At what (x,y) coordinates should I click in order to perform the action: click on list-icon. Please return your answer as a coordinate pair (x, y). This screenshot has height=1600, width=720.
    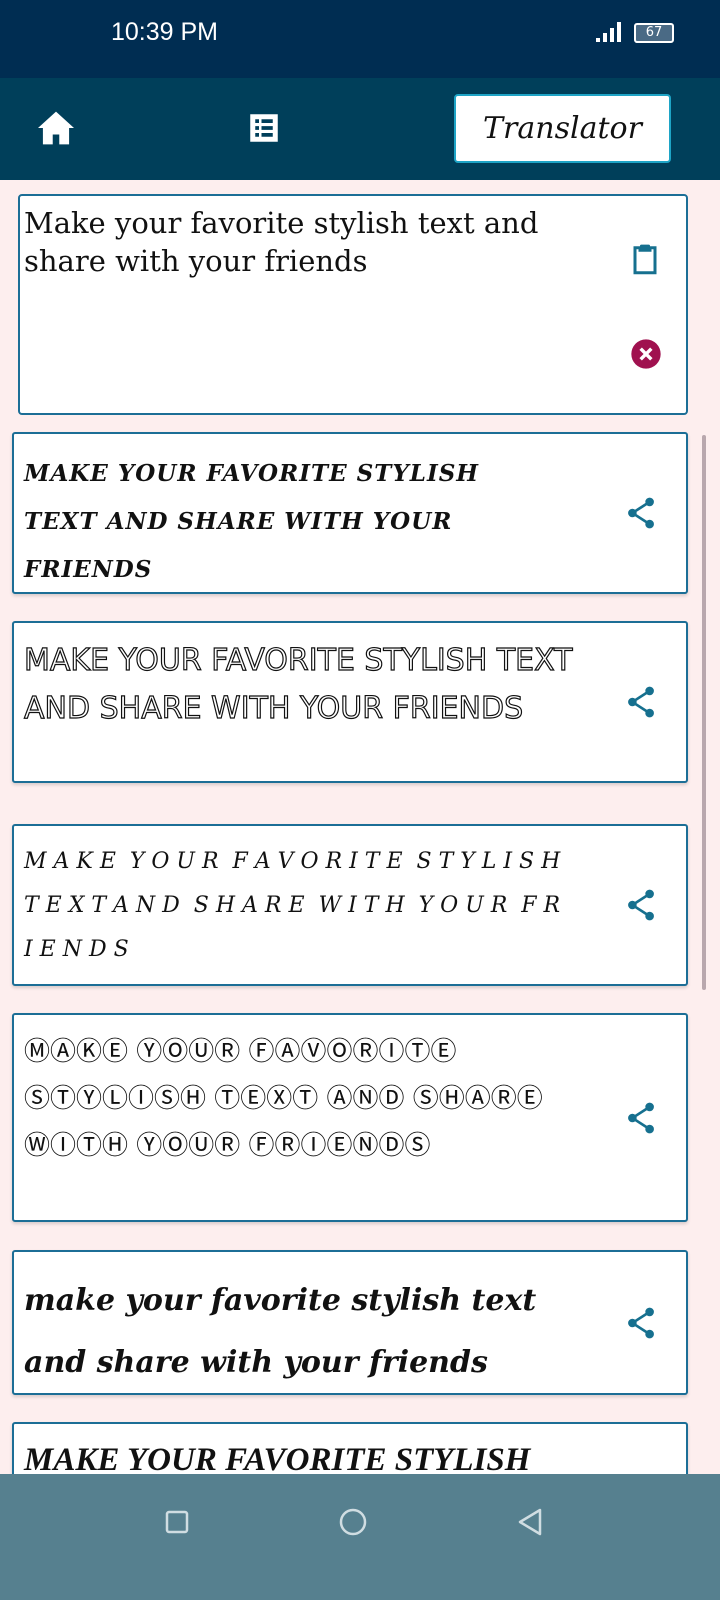
    Looking at the image, I should click on (264, 128).